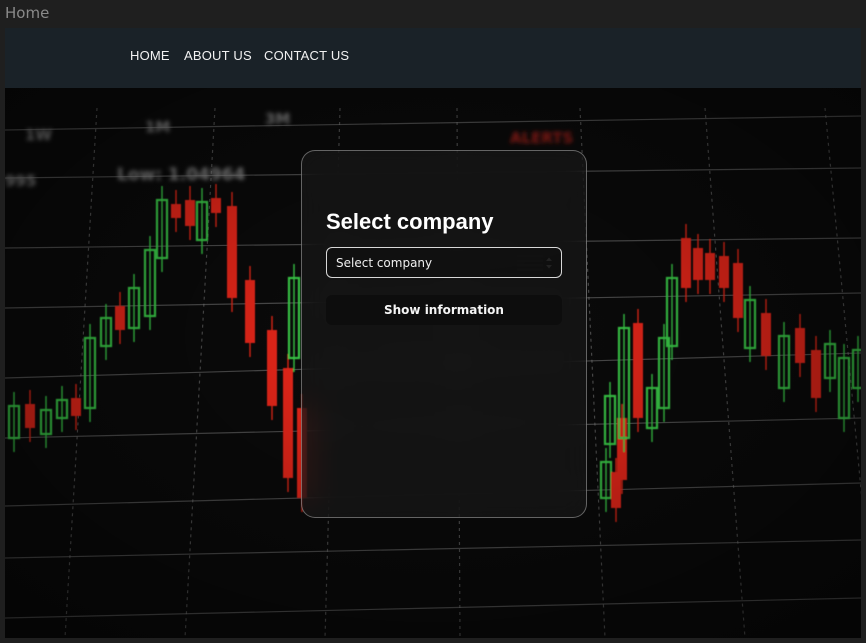  Describe the element at coordinates (384, 263) in the screenshot. I see `company-select-value: Select company` at that location.